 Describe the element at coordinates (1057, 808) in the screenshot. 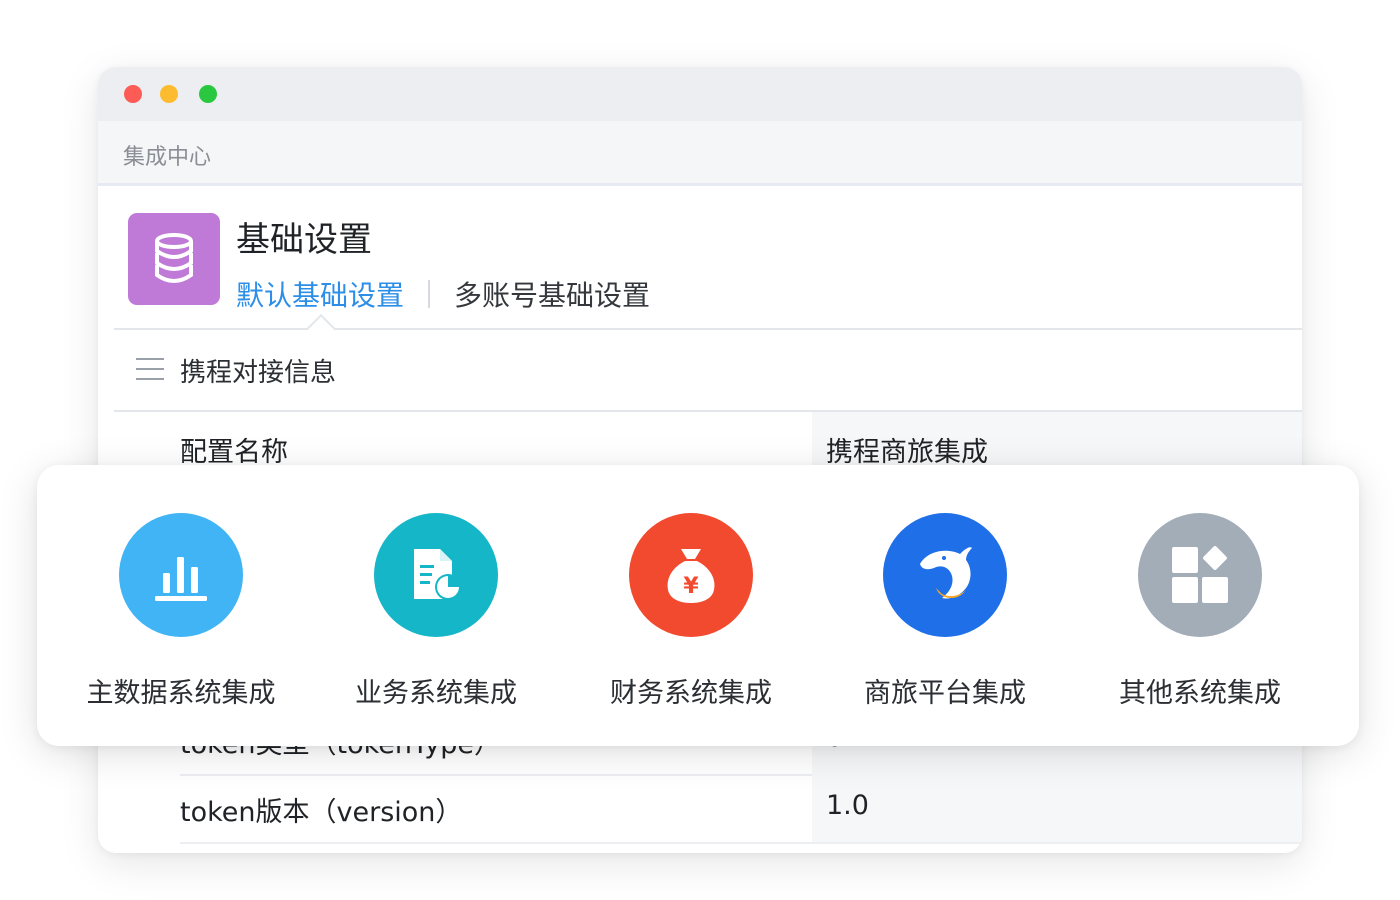

I see `value-column-bg` at that location.